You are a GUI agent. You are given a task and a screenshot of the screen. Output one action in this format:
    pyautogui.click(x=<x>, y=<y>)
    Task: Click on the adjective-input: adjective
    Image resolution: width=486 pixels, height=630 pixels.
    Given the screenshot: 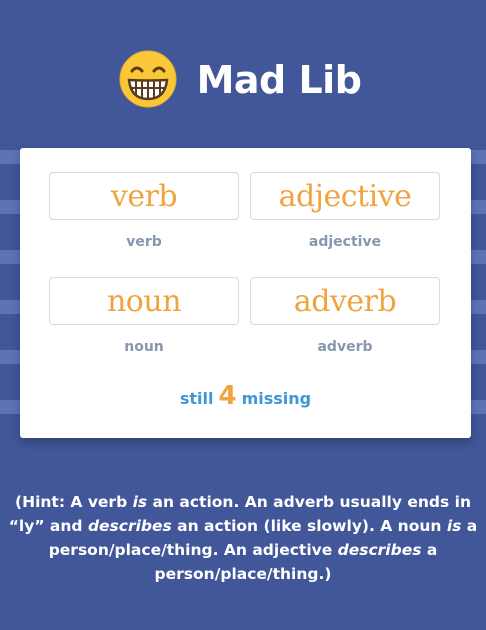 What is the action you would take?
    pyautogui.click(x=345, y=196)
    